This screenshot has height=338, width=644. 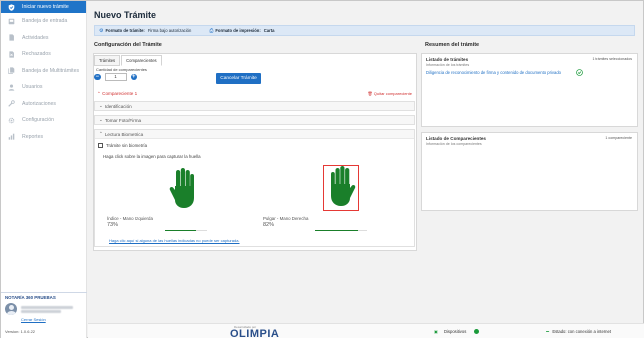 What do you see at coordinates (286, 218) in the screenshot?
I see `right-finger-label: Pulgar - Mano Derecha` at bounding box center [286, 218].